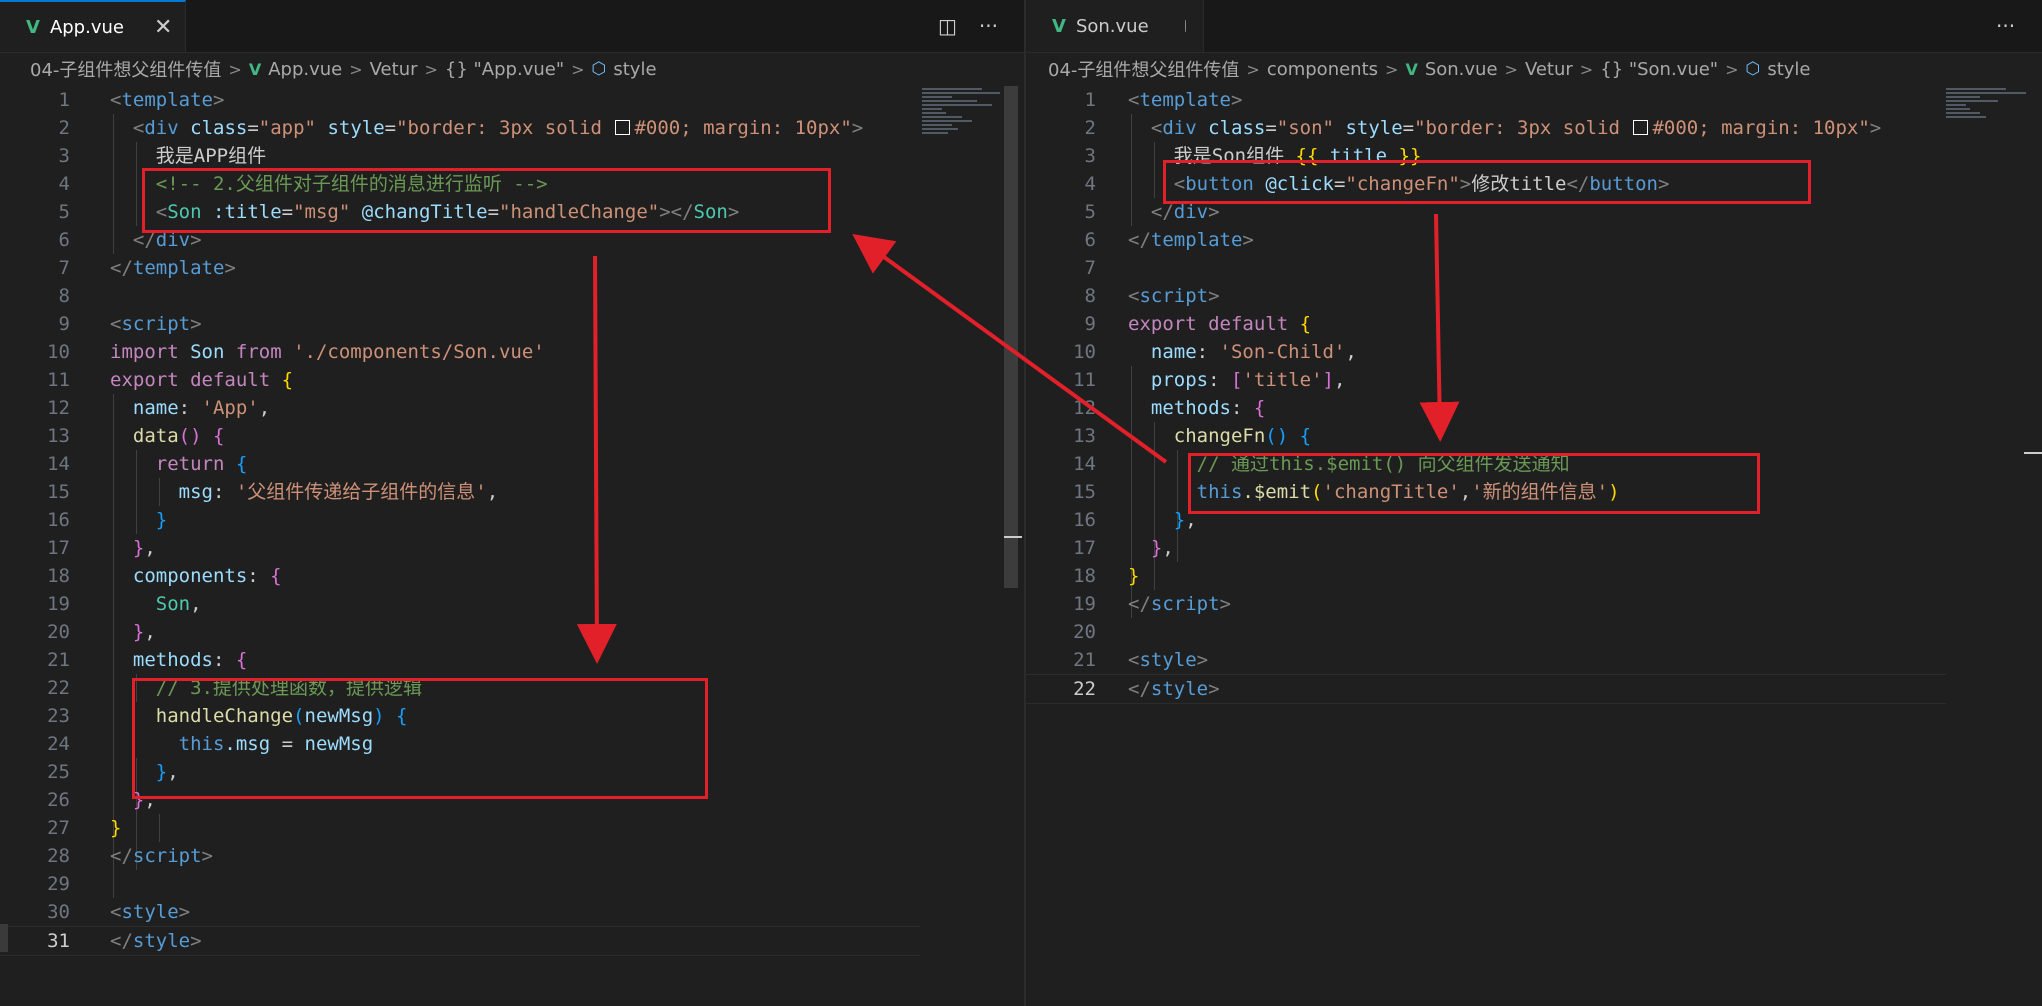 The height and width of the screenshot is (1006, 2042). What do you see at coordinates (84, 828) in the screenshot?
I see `code-line: 27}` at bounding box center [84, 828].